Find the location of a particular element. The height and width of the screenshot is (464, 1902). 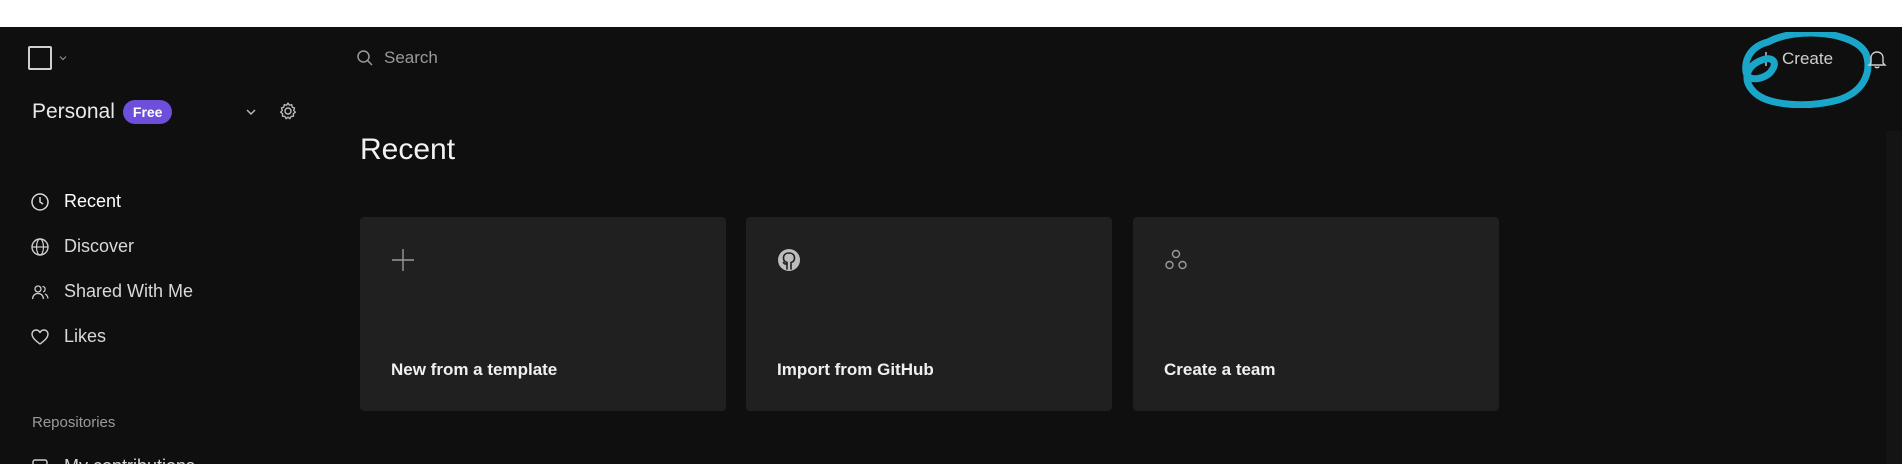

heart-icon is located at coordinates (40, 336).